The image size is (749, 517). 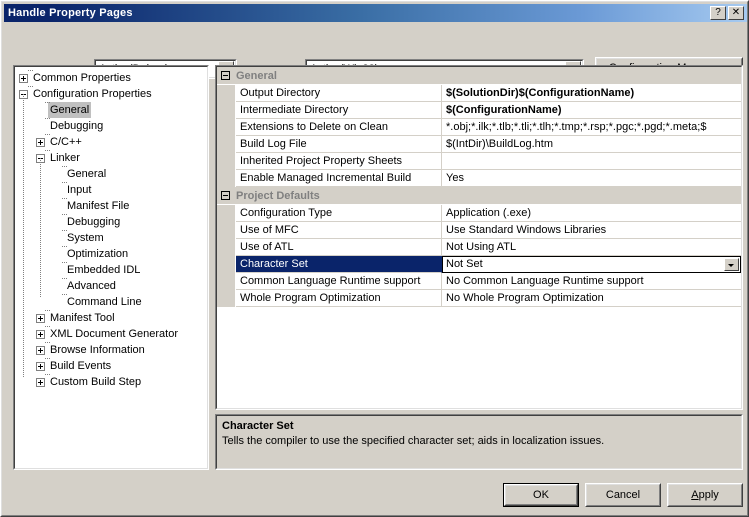 What do you see at coordinates (591, 213) in the screenshot?
I see `property-value: Application (.exe)` at bounding box center [591, 213].